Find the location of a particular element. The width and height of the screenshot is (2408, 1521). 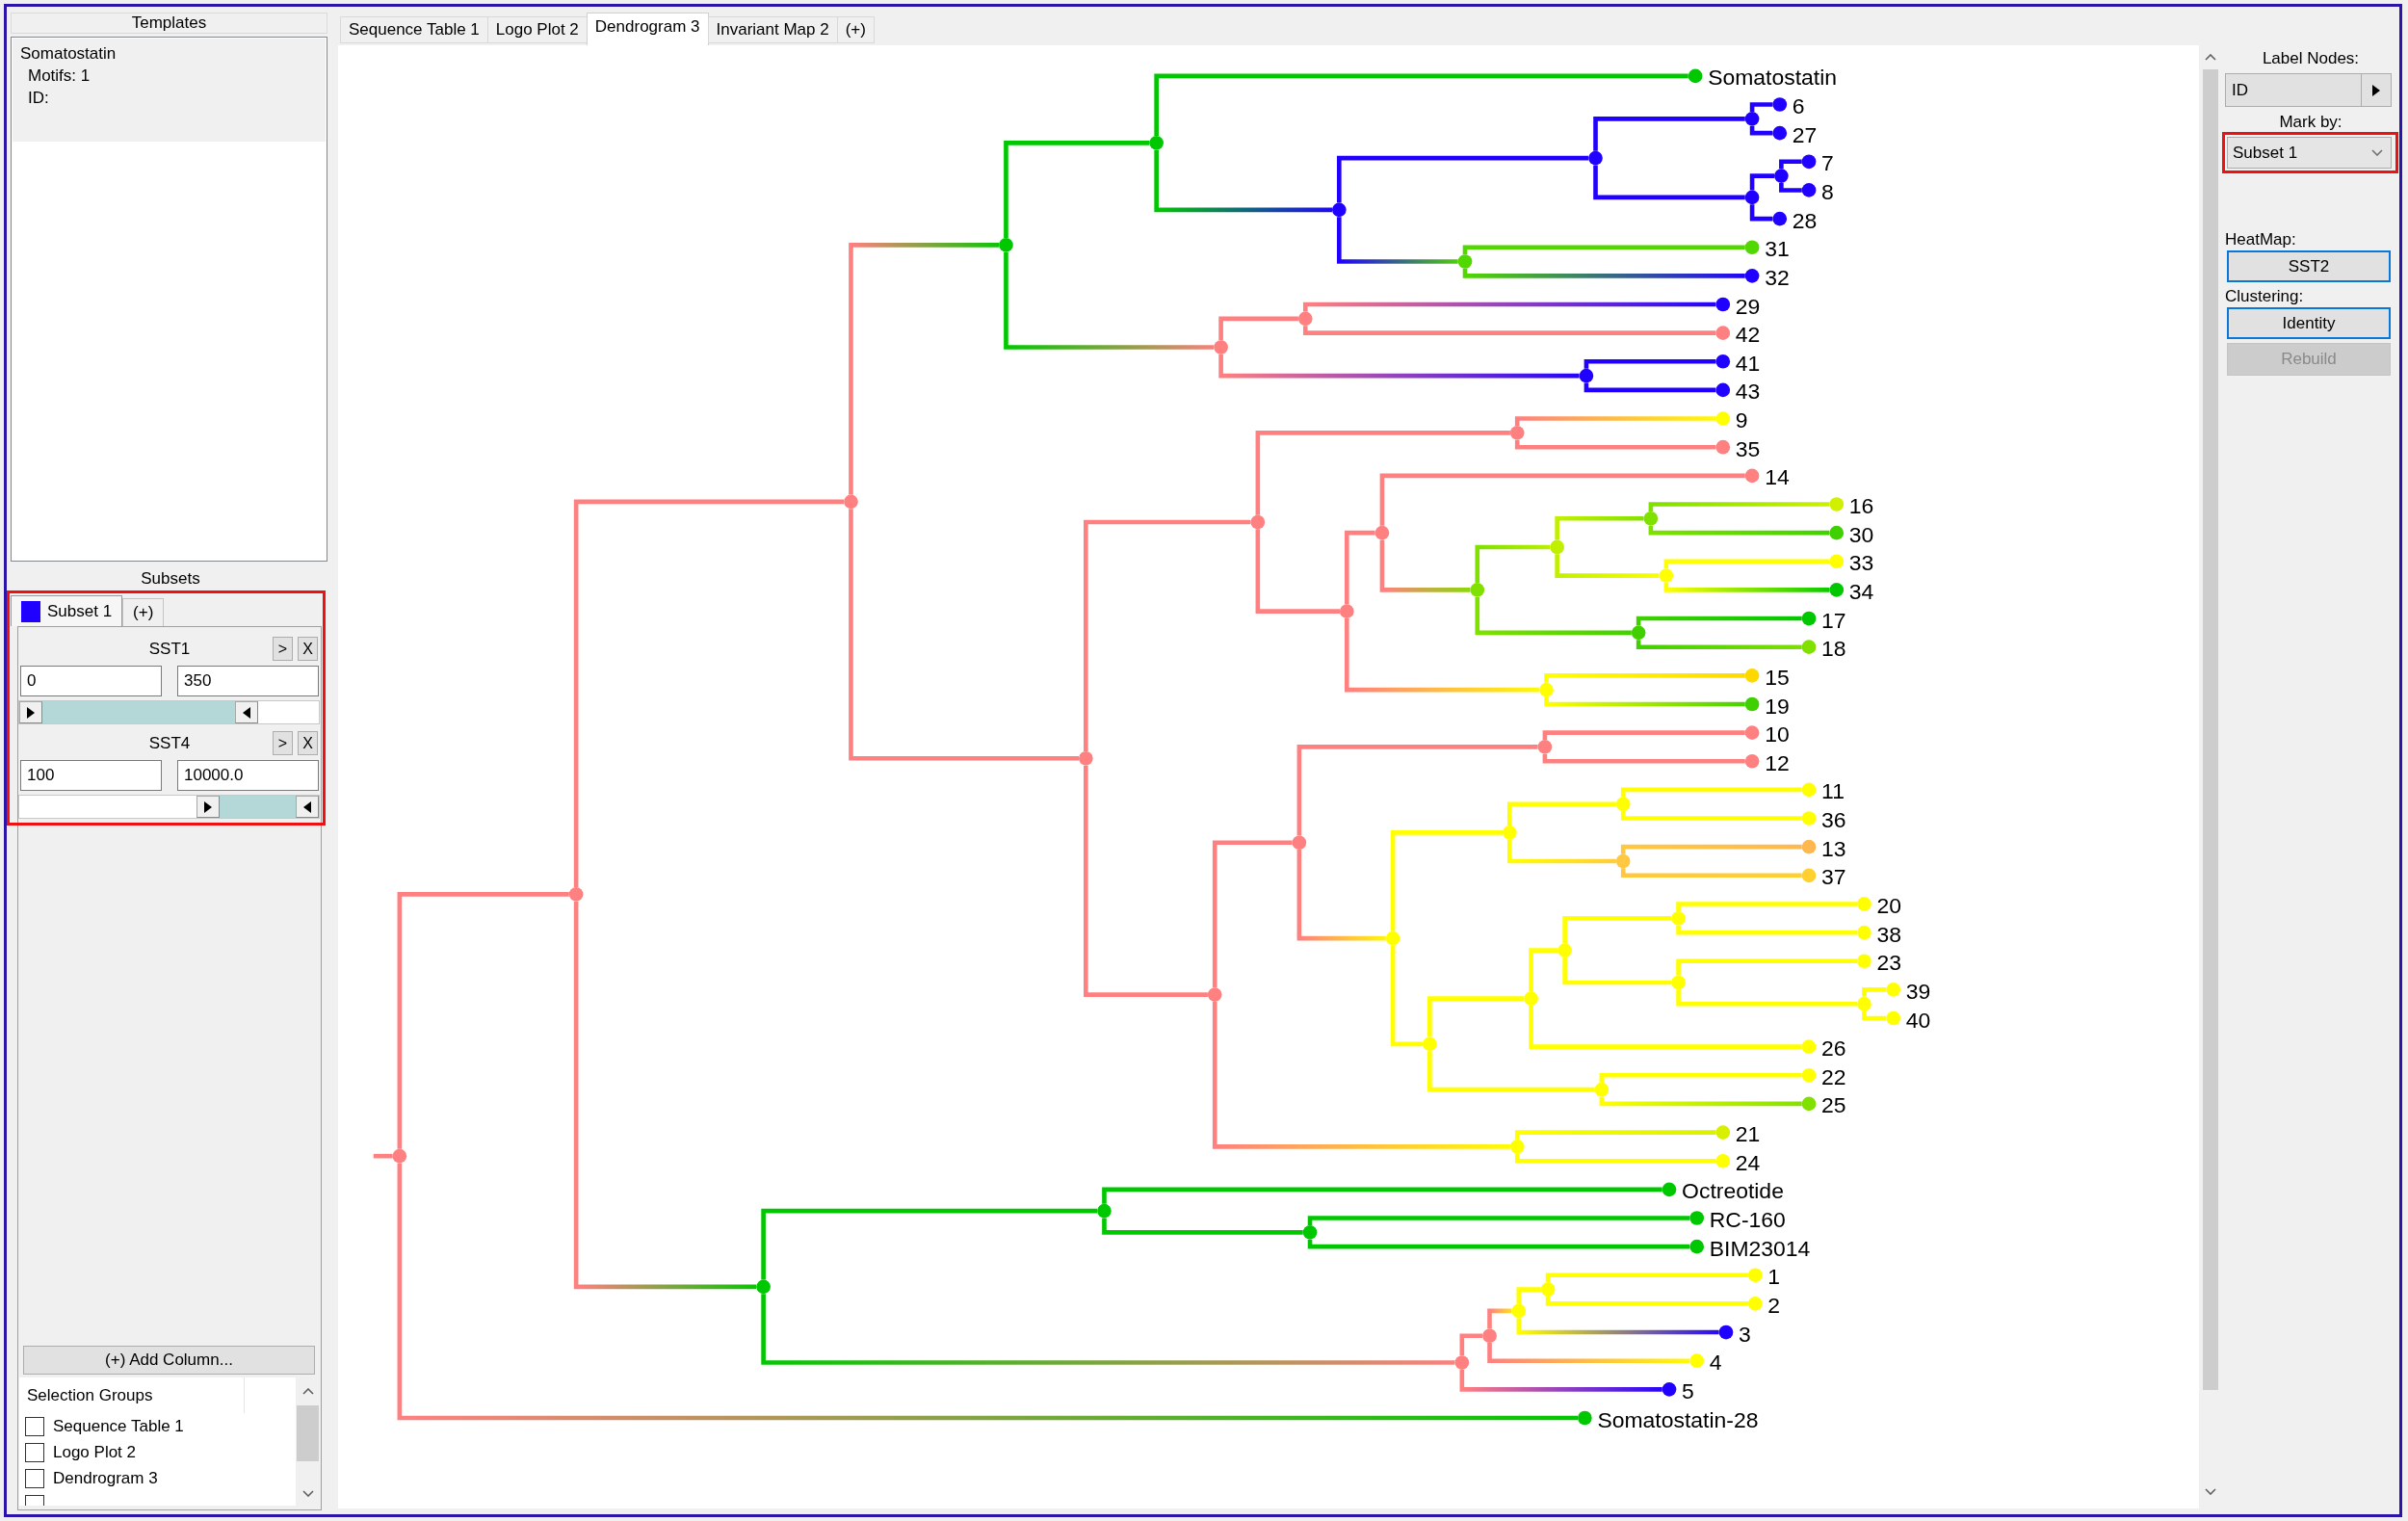

leaf-label: Octreotide is located at coordinates (1733, 1191).